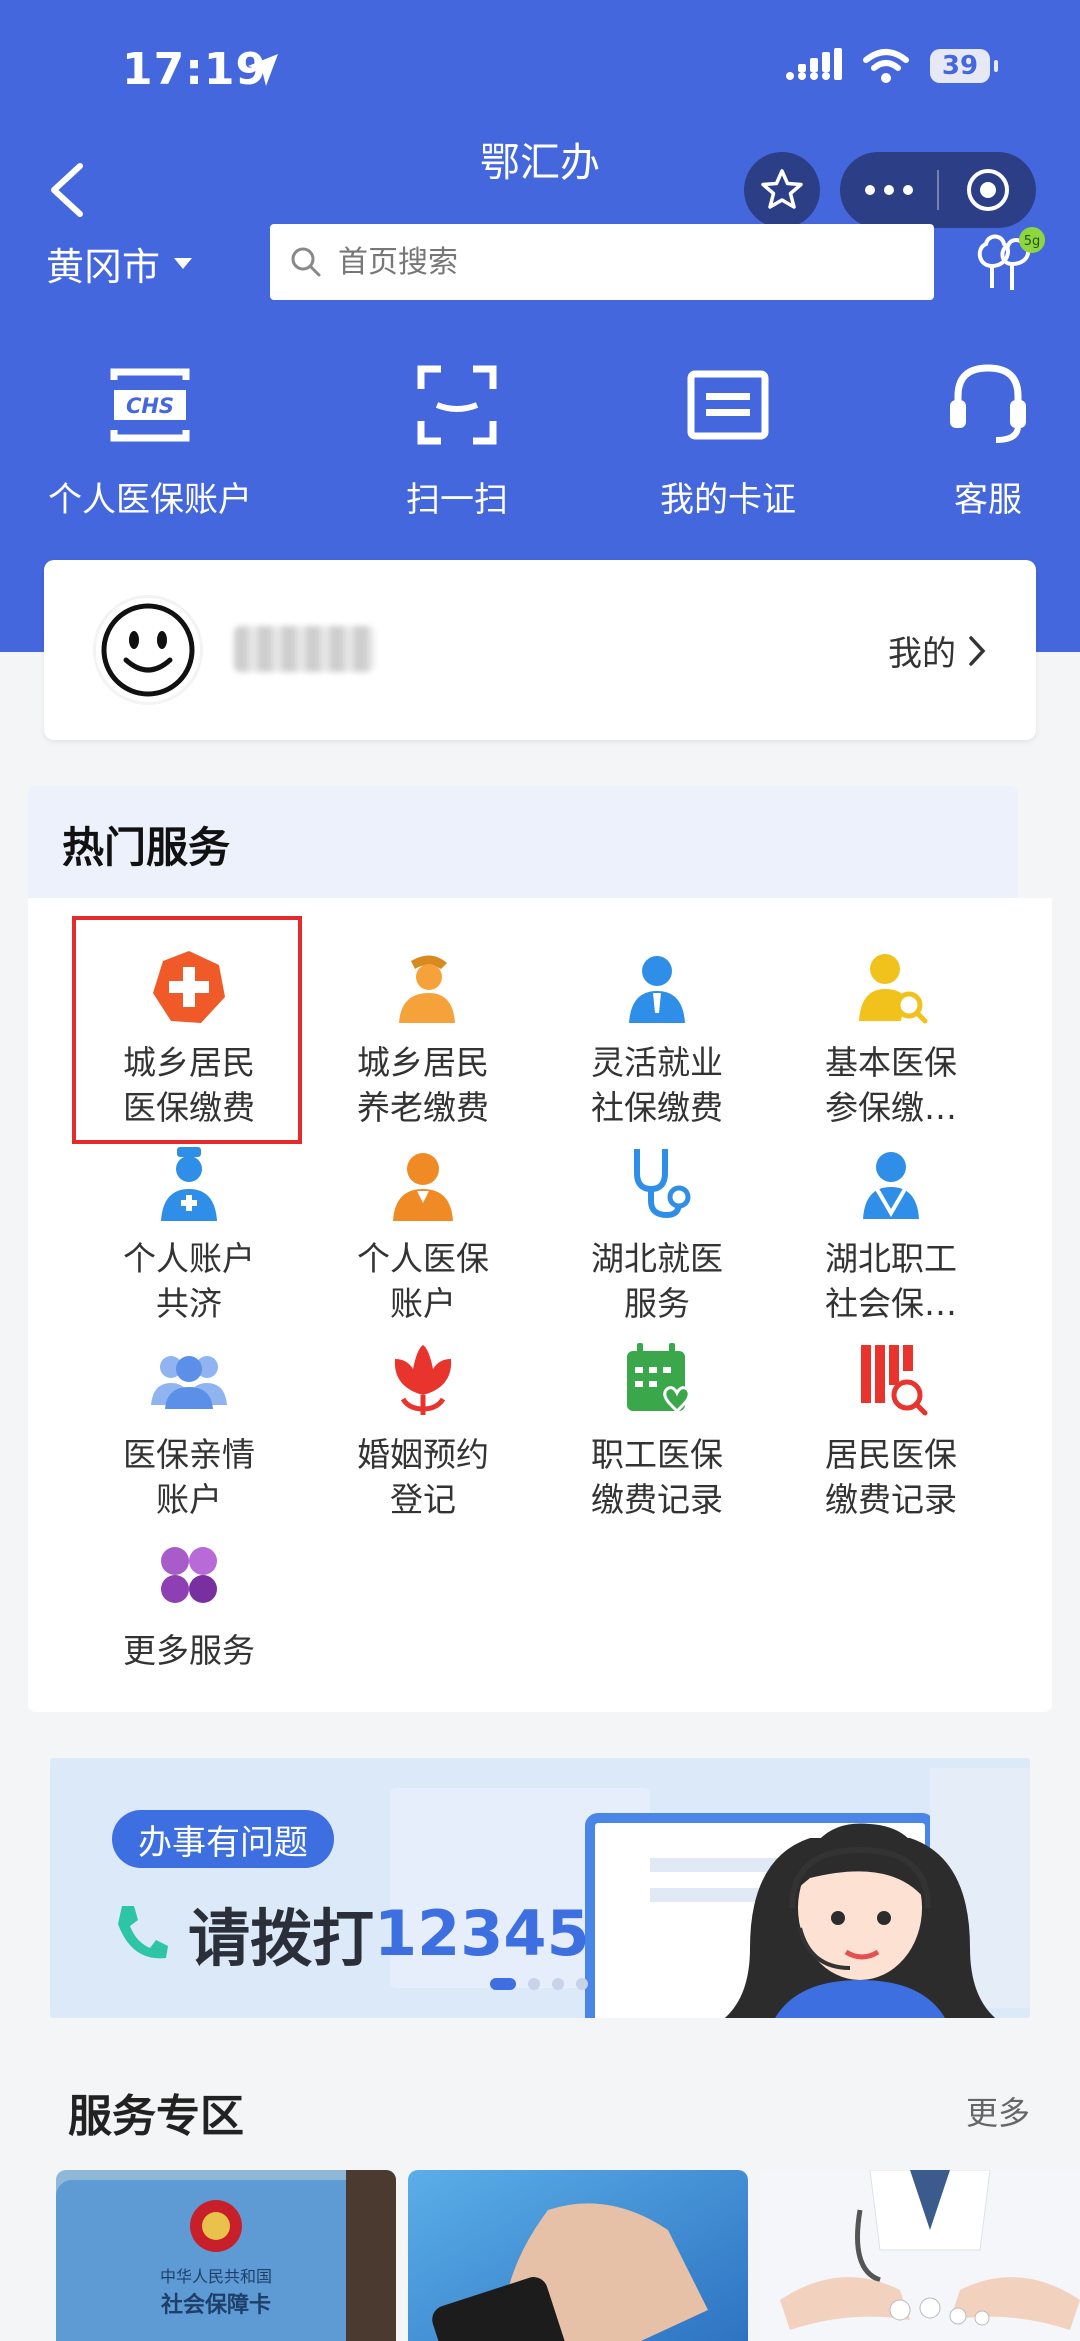 The height and width of the screenshot is (2341, 1080). Describe the element at coordinates (1010, 261) in the screenshot. I see `green-tree-icon: 5g` at that location.